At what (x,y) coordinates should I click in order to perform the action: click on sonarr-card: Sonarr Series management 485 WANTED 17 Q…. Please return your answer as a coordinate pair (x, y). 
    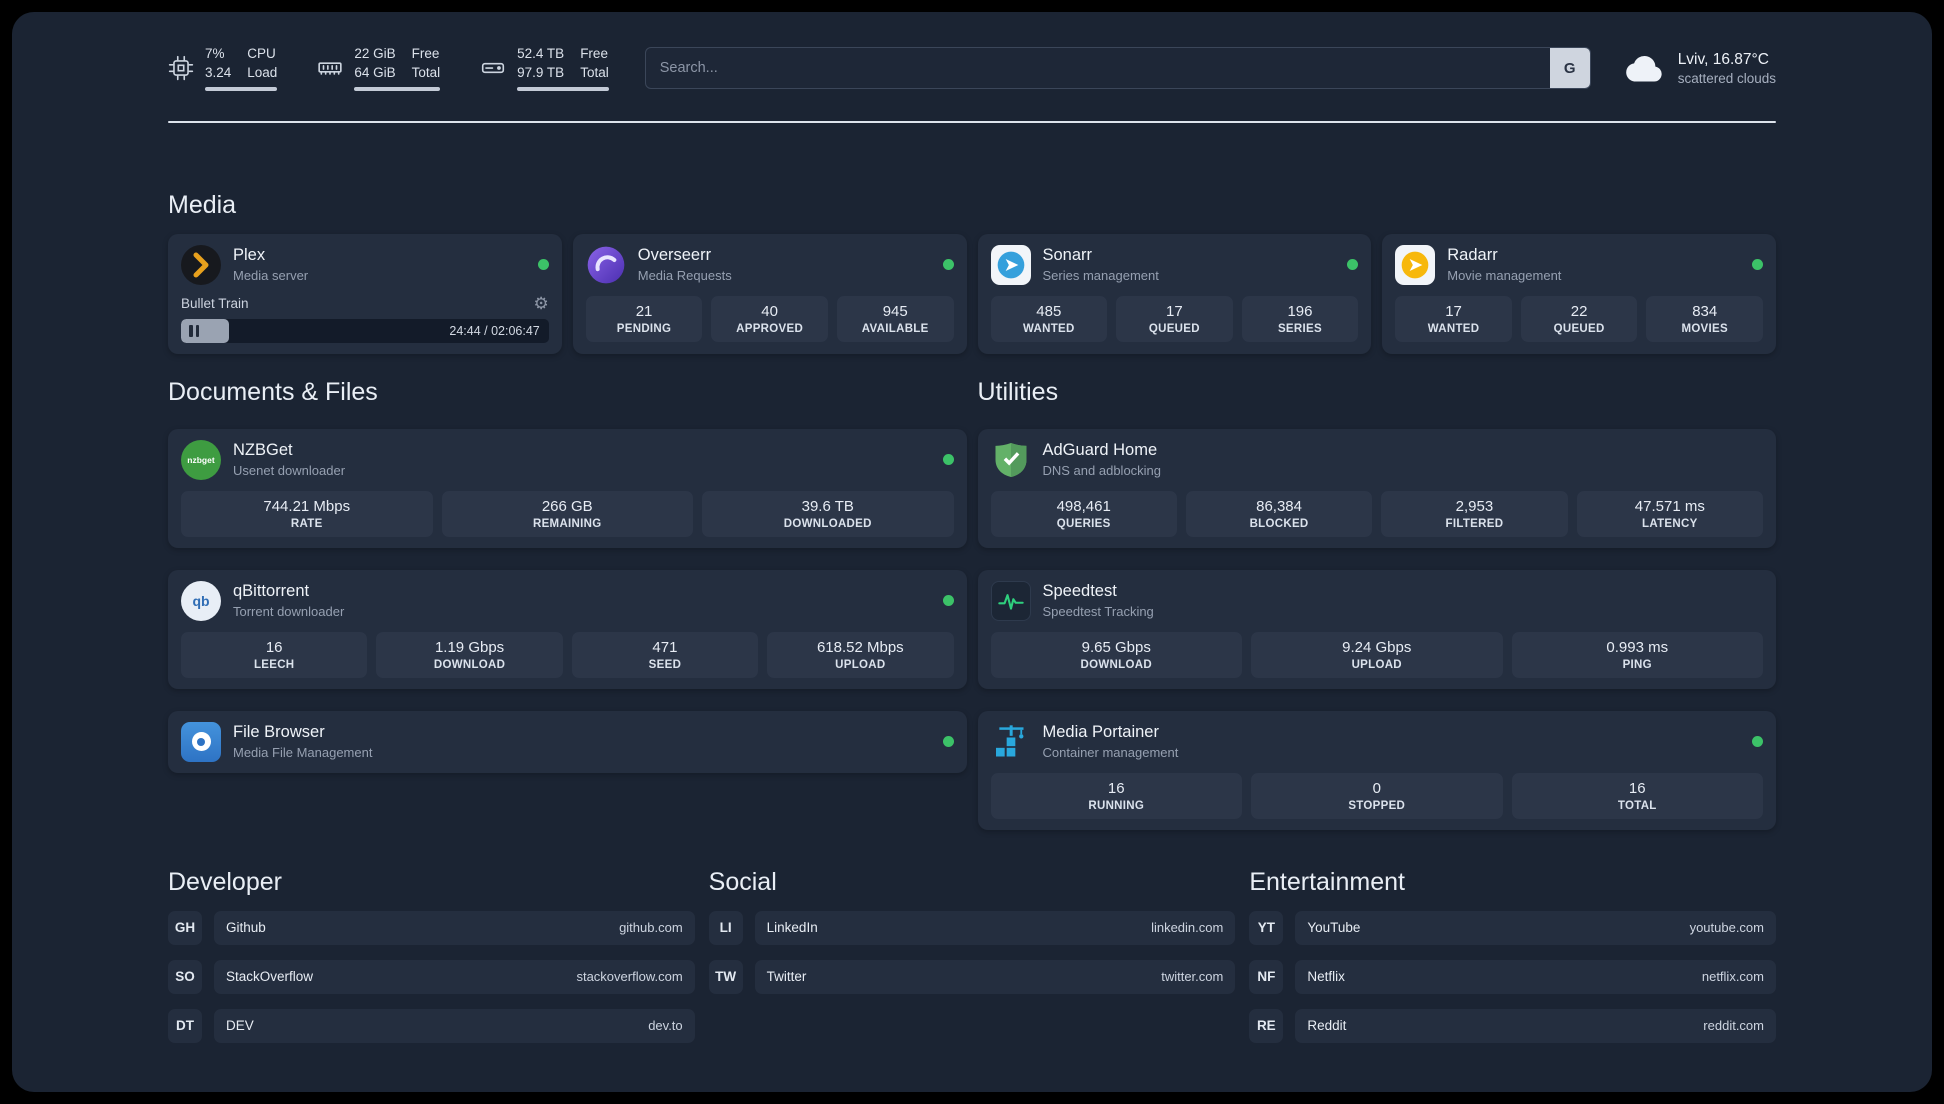
    Looking at the image, I should click on (1174, 293).